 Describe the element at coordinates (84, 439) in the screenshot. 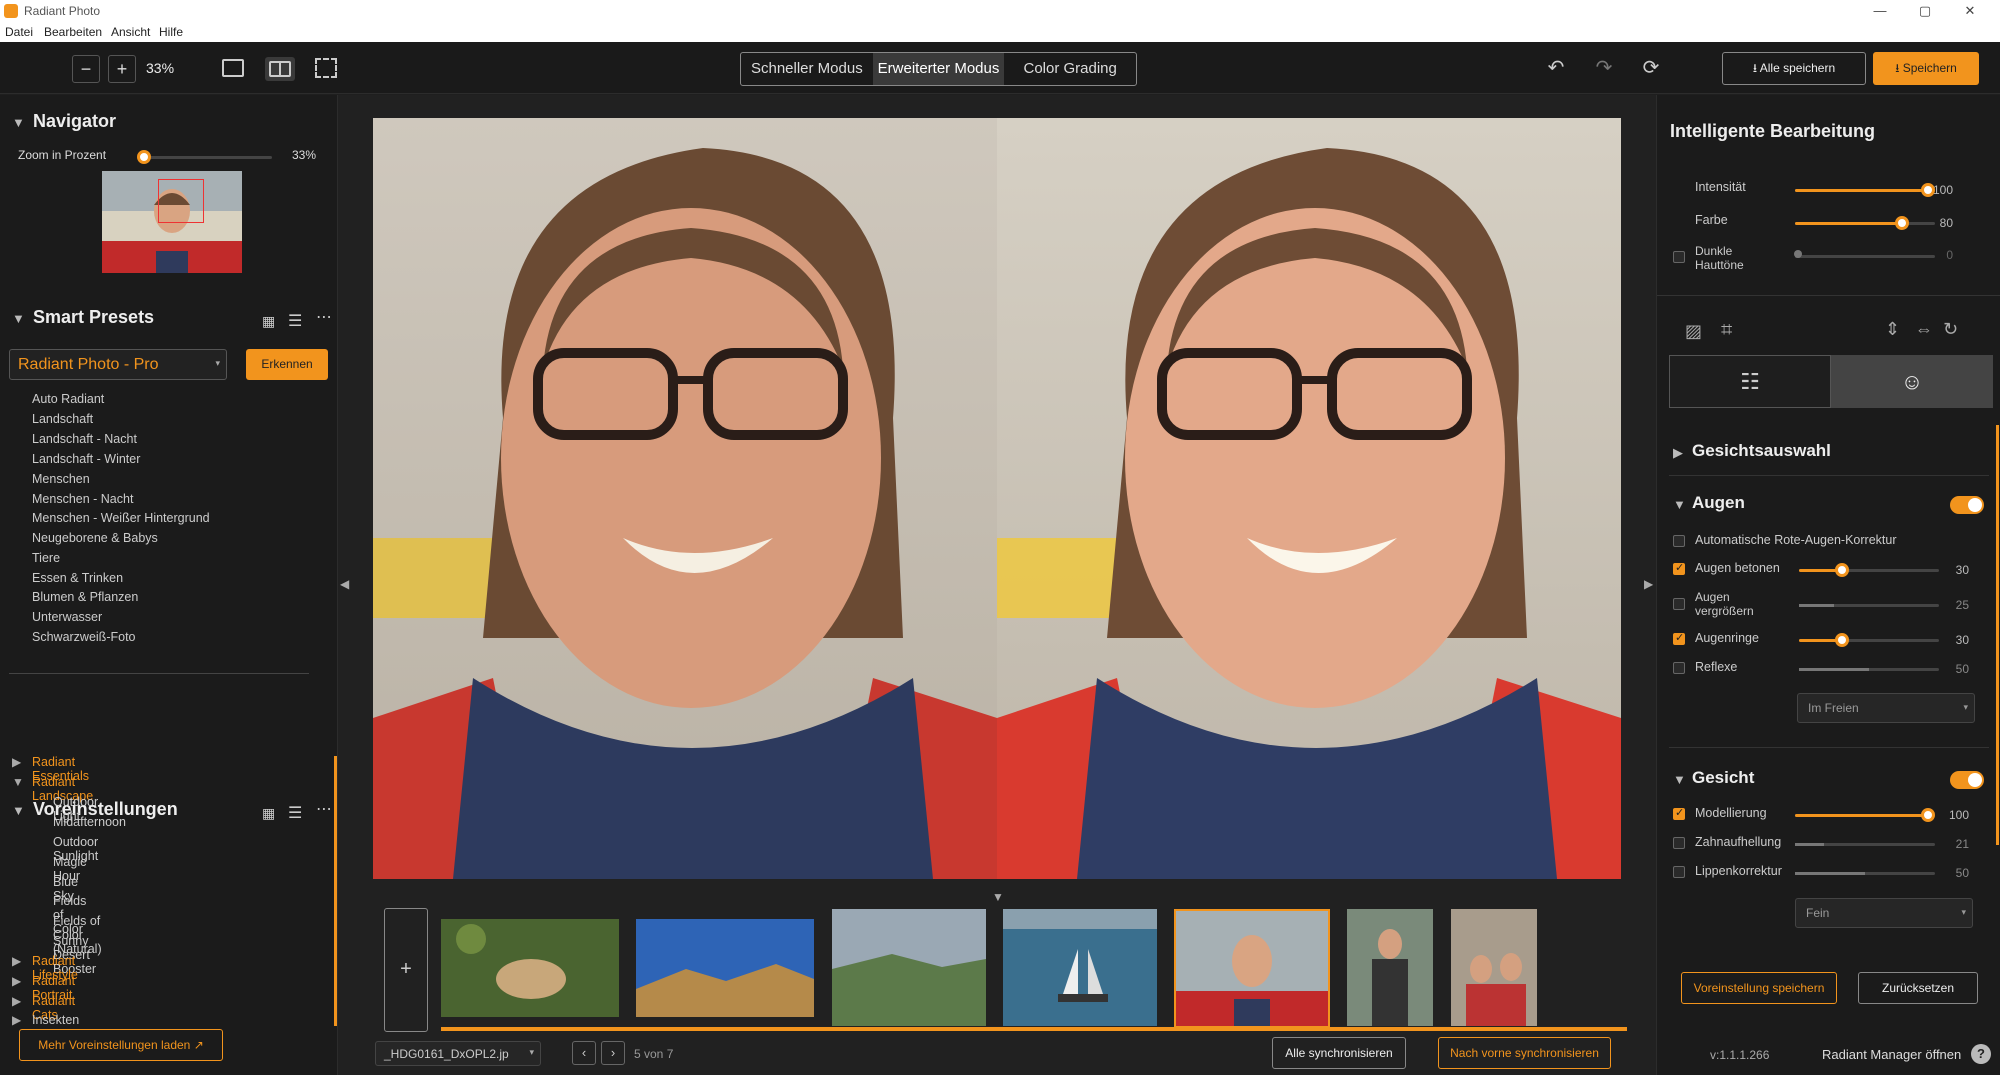

I see `list-item: Landschaft - Nacht` at that location.